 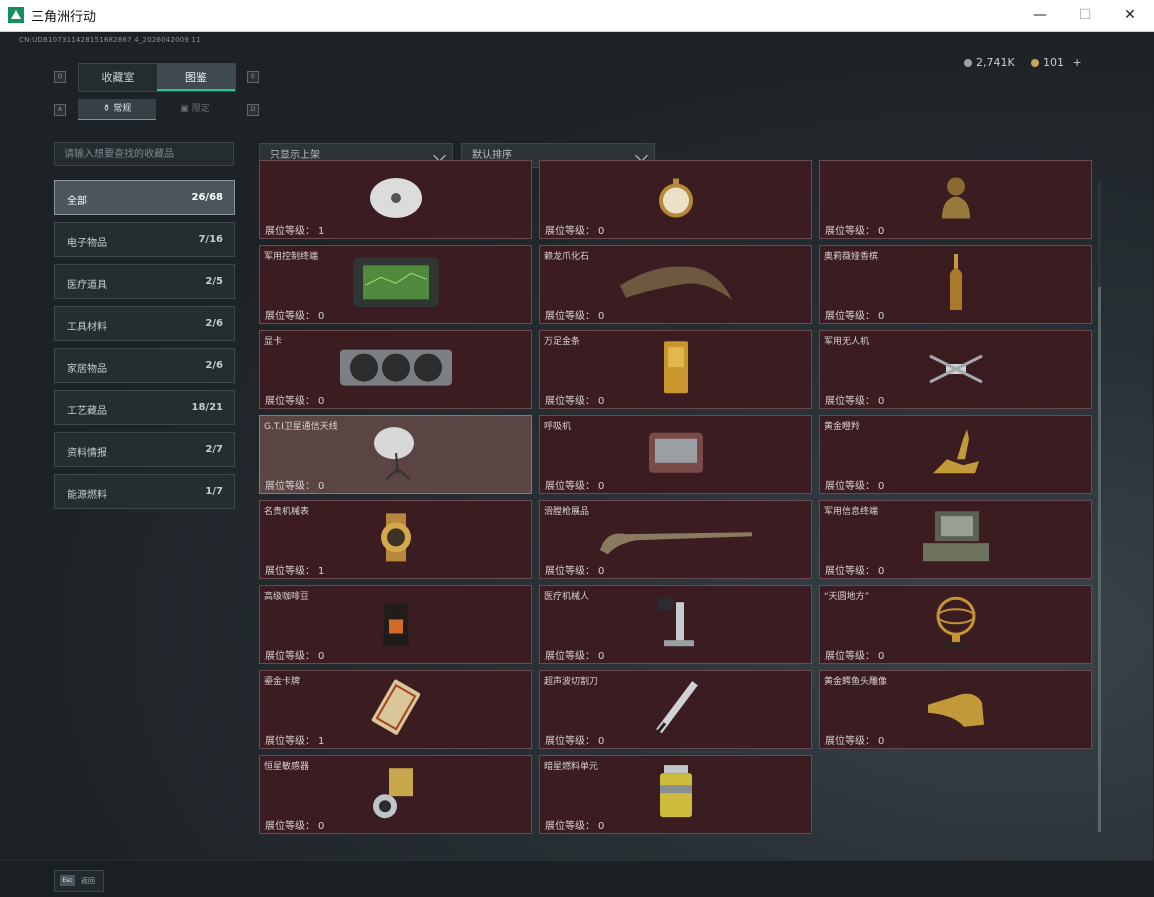 I want to click on category-count: 2/6, so click(x=214, y=365).